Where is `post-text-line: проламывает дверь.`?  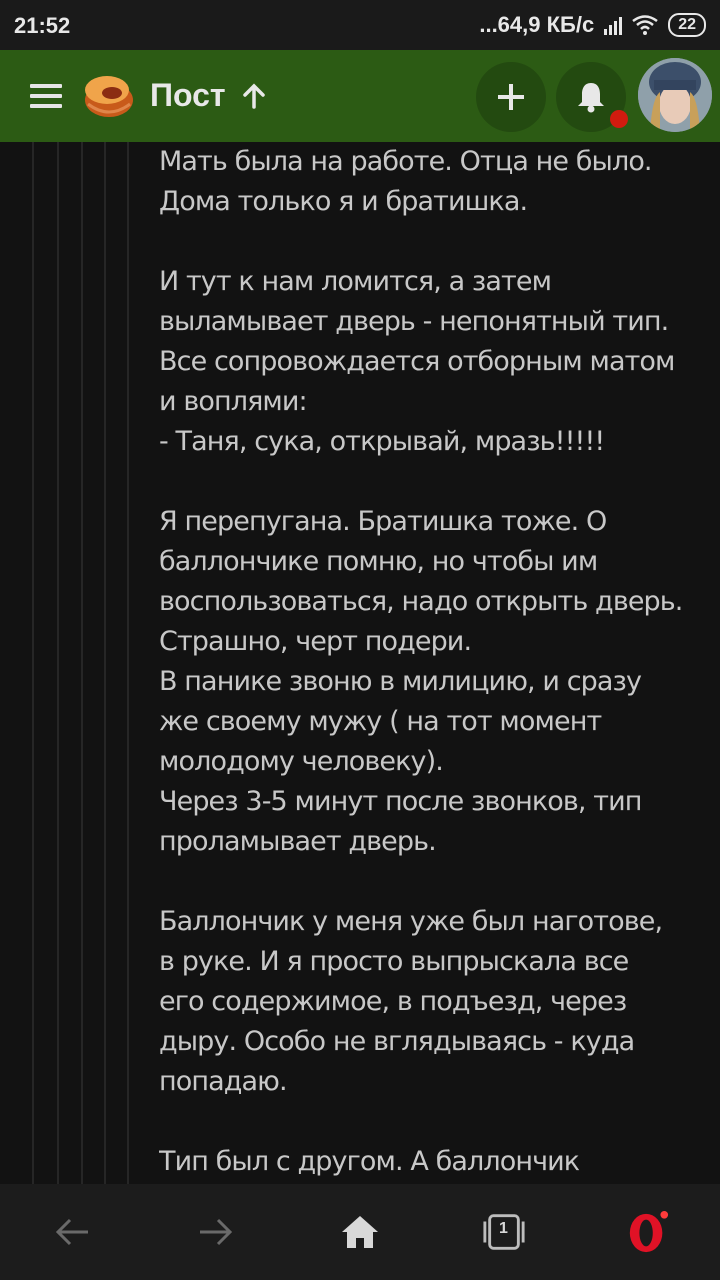 post-text-line: проламывает дверь. is located at coordinates (298, 841).